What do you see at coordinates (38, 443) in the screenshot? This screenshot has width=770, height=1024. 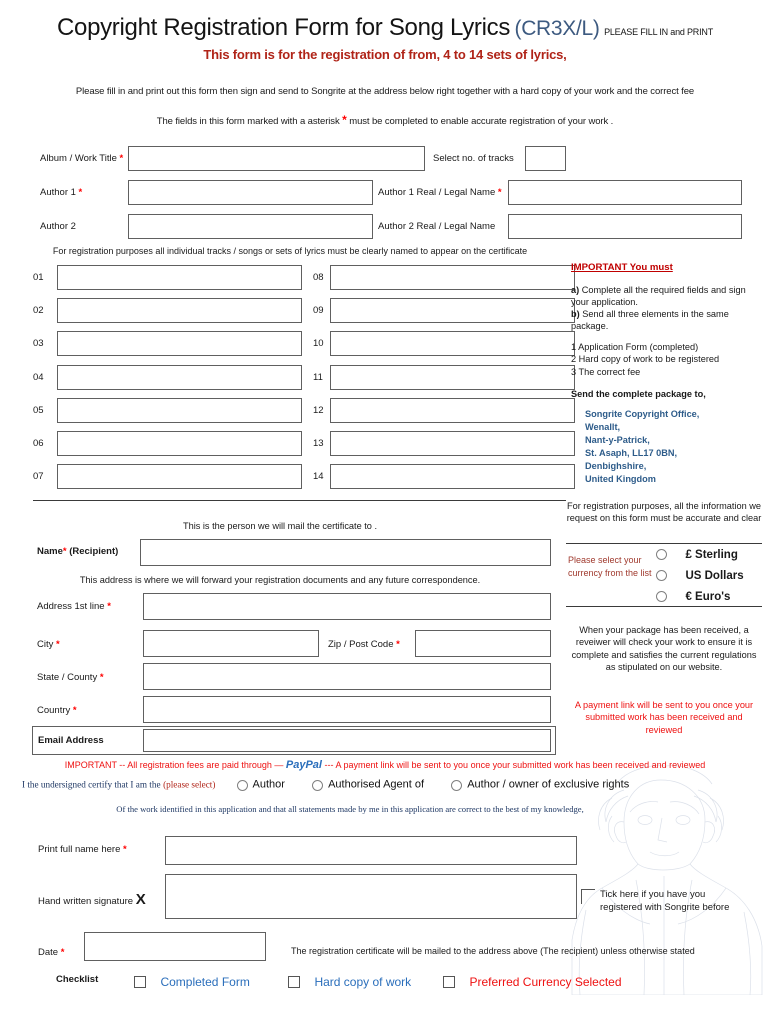 I see `track-number-label: 06` at bounding box center [38, 443].